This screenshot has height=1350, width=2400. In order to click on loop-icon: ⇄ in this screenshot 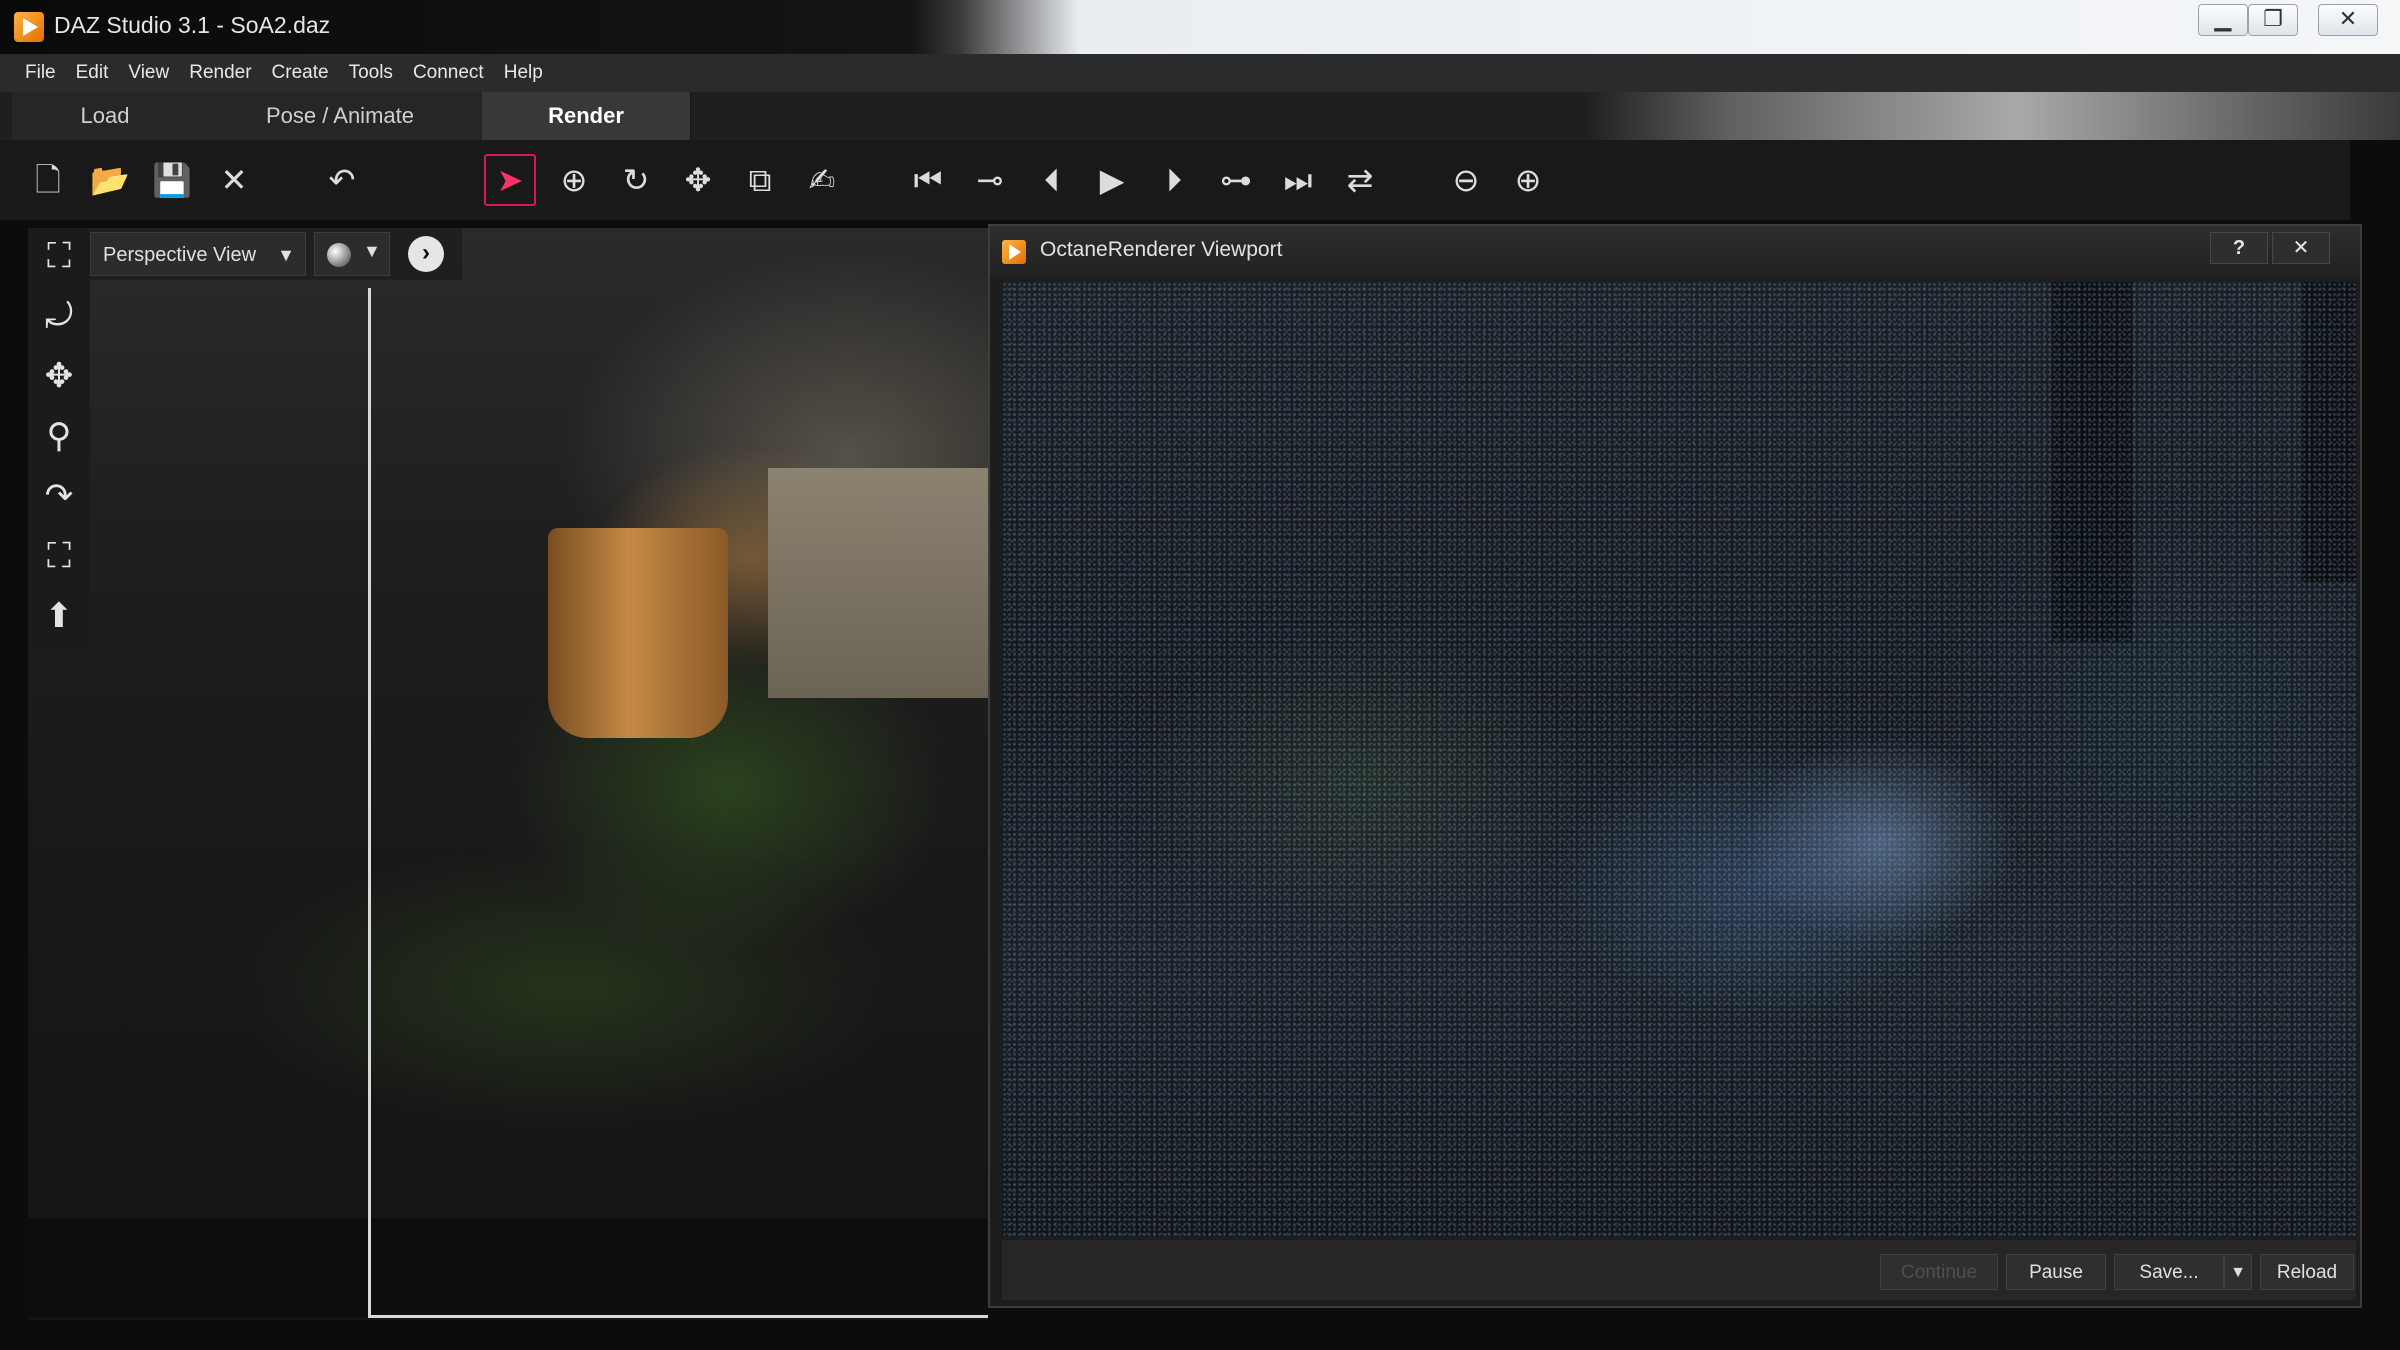, I will do `click(1360, 180)`.